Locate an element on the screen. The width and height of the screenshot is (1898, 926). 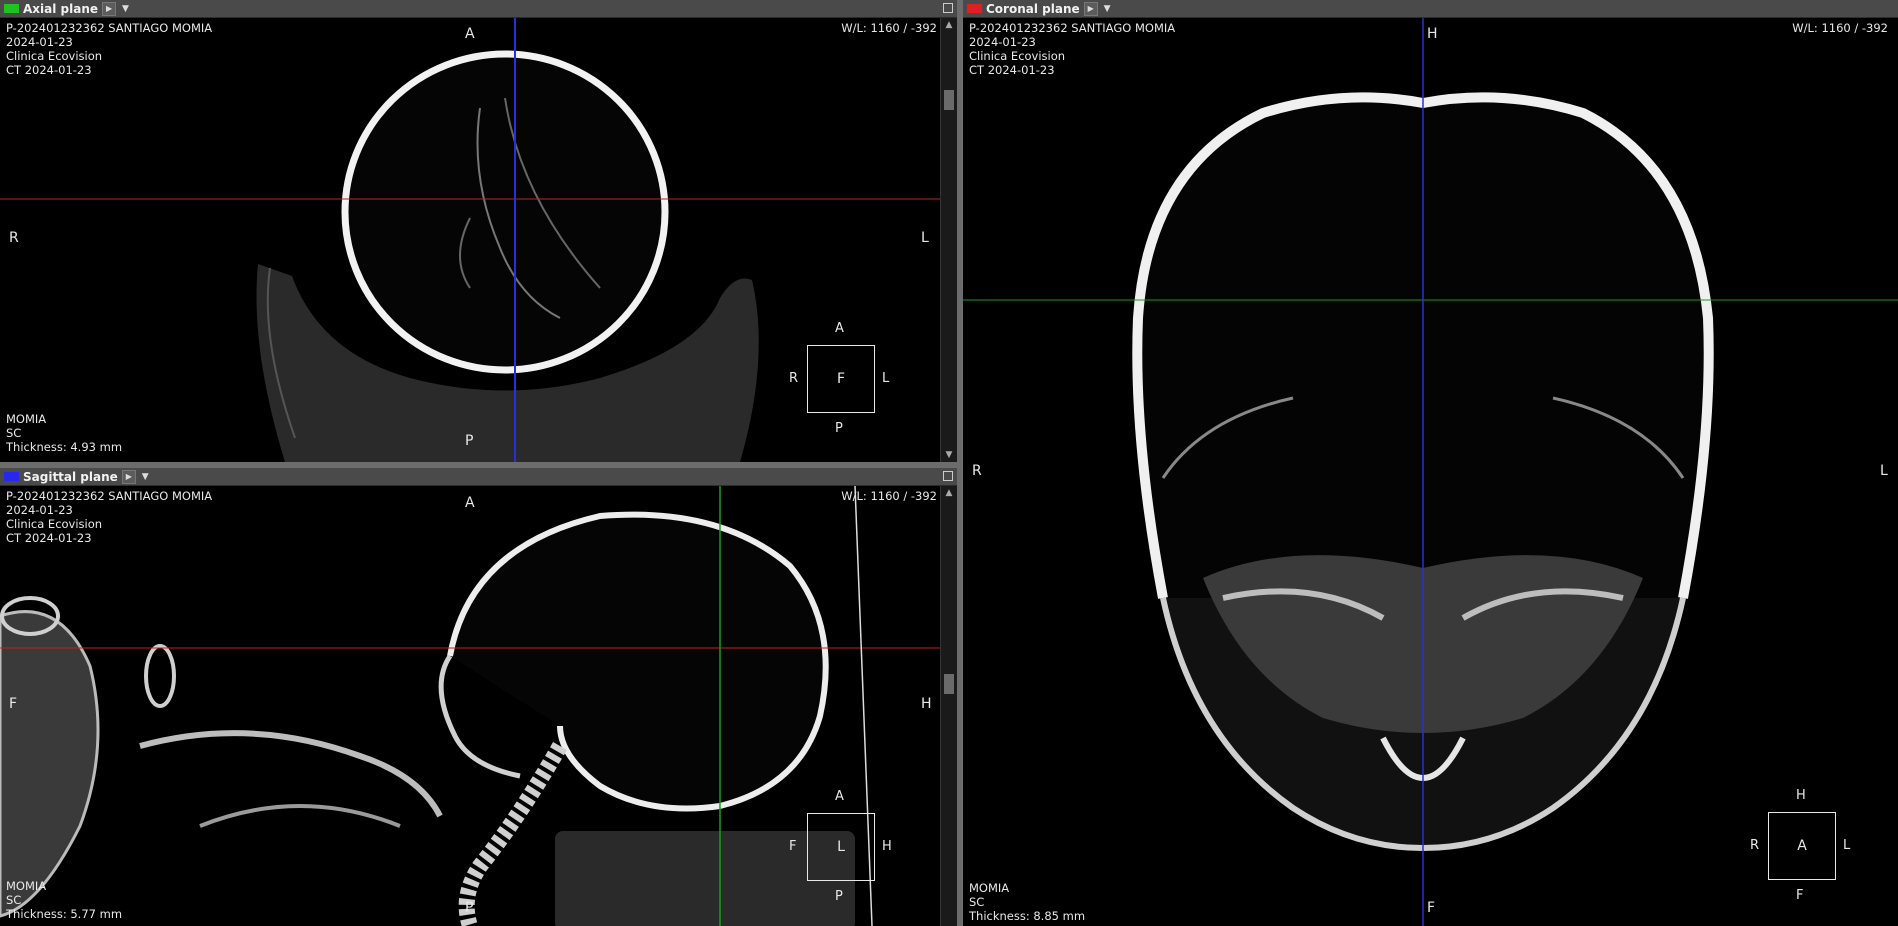
sagittal-scrollbar: ▲ is located at coordinates (948, 706).